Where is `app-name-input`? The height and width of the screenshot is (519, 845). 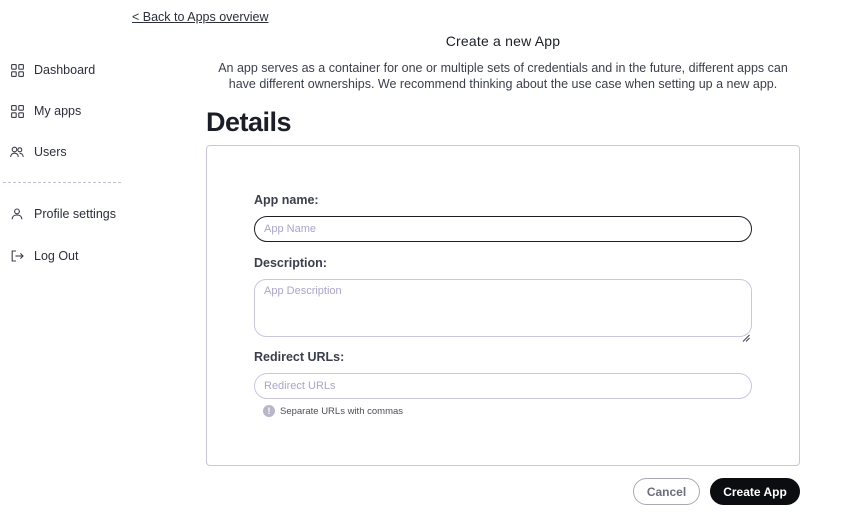
app-name-input is located at coordinates (503, 229).